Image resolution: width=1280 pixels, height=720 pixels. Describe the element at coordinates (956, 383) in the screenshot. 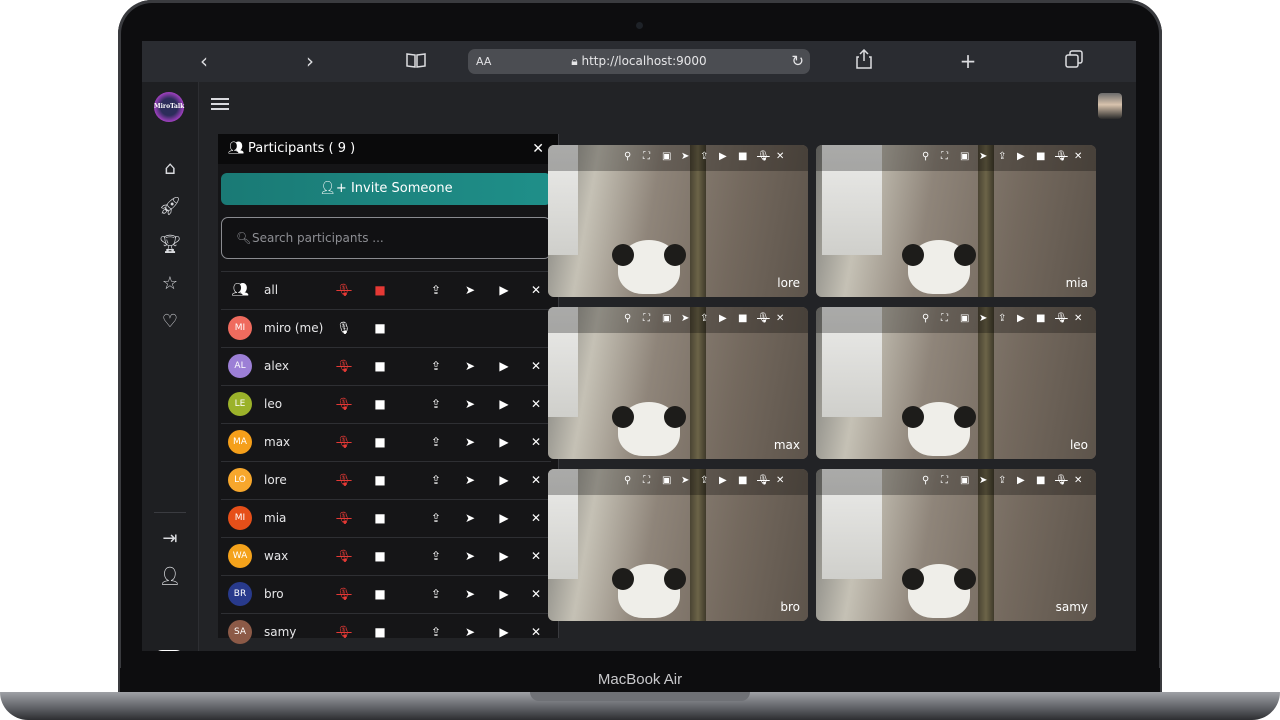

I see `video-tile: ⚲ ⛶ ▣ ➤ ⇪ ▶ ■ 🎙︎ ✕ leo` at that location.